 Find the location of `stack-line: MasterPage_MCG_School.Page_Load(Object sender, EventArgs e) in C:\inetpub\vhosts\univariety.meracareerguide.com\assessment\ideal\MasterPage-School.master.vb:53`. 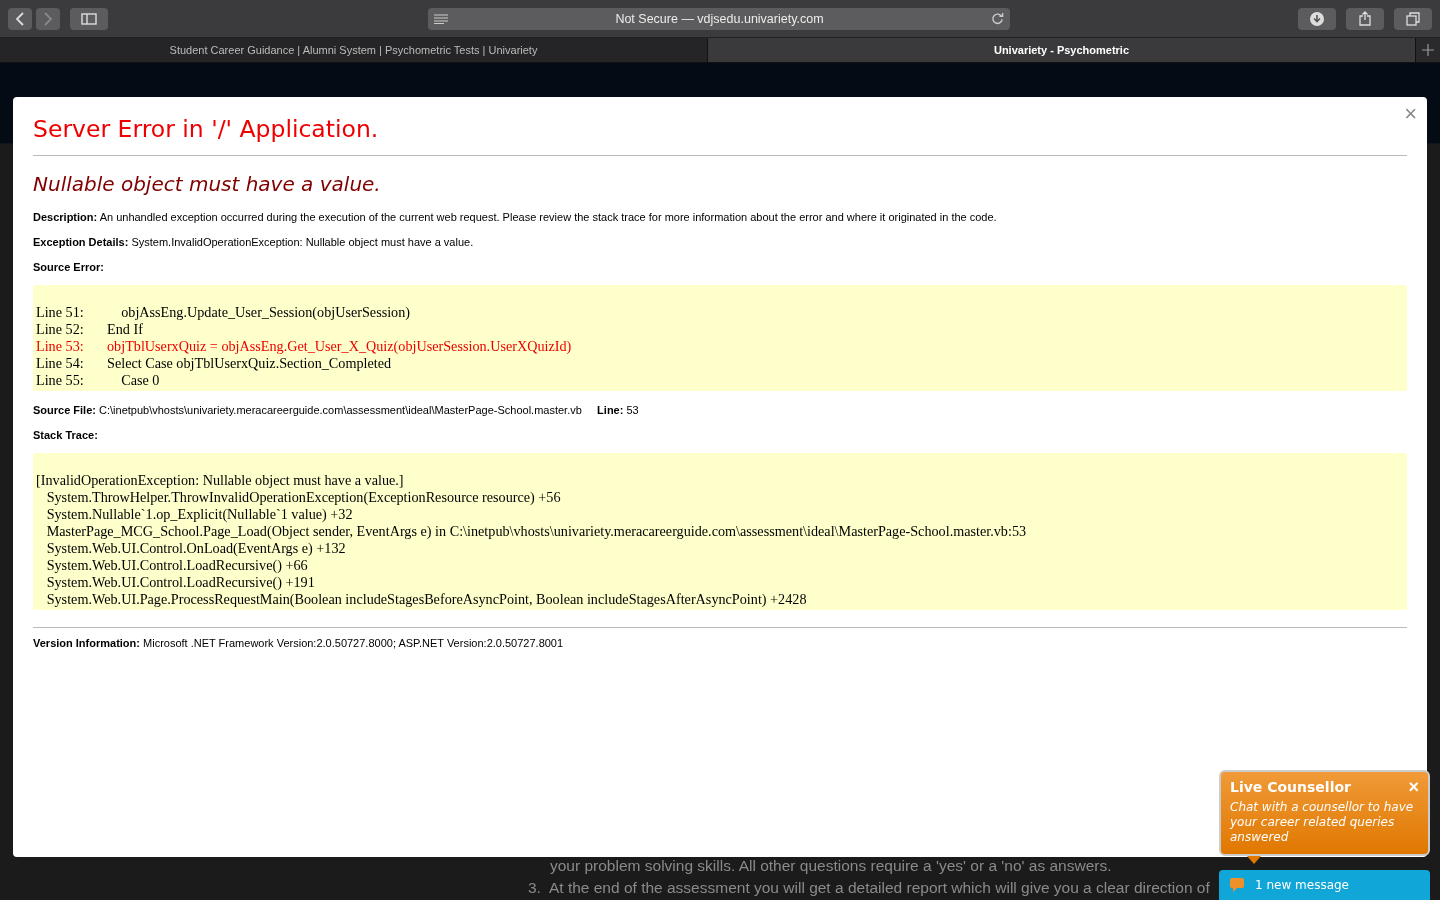

stack-line: MasterPage_MCG_School.Page_Load(Object sender, EventArgs e) in C:\inetpub\vhosts\univariety.meracareerguide.com\assessment\ideal\MasterPage-School.master.vb:53 is located at coordinates (536, 531).